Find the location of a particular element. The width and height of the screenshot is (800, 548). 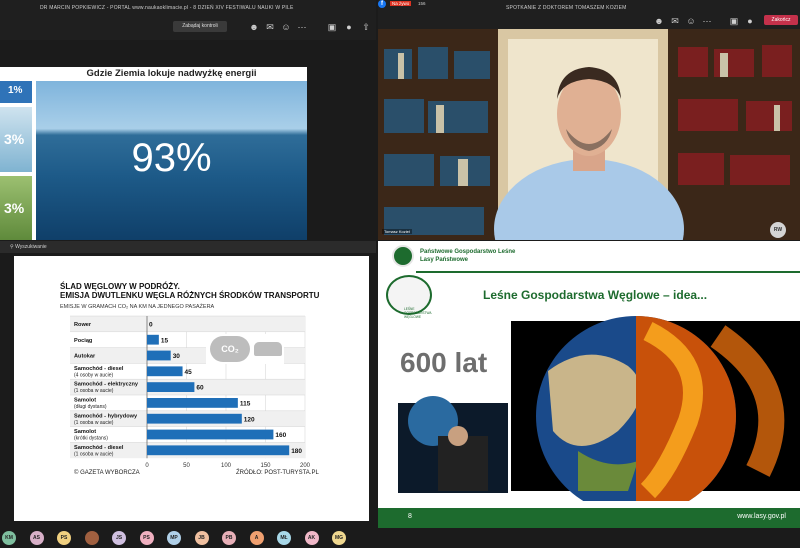

website-url: www.lasy.gov.pl is located at coordinates (761, 516).